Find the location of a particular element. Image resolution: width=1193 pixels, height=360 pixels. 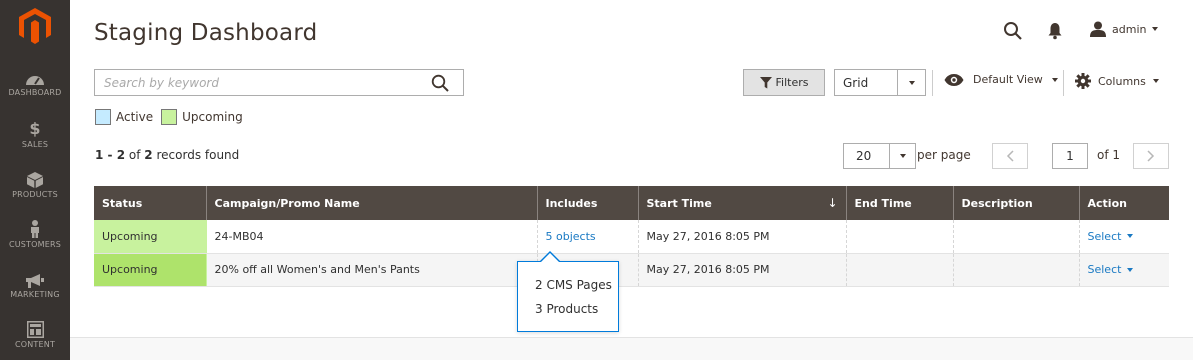

keyword-search is located at coordinates (279, 82).